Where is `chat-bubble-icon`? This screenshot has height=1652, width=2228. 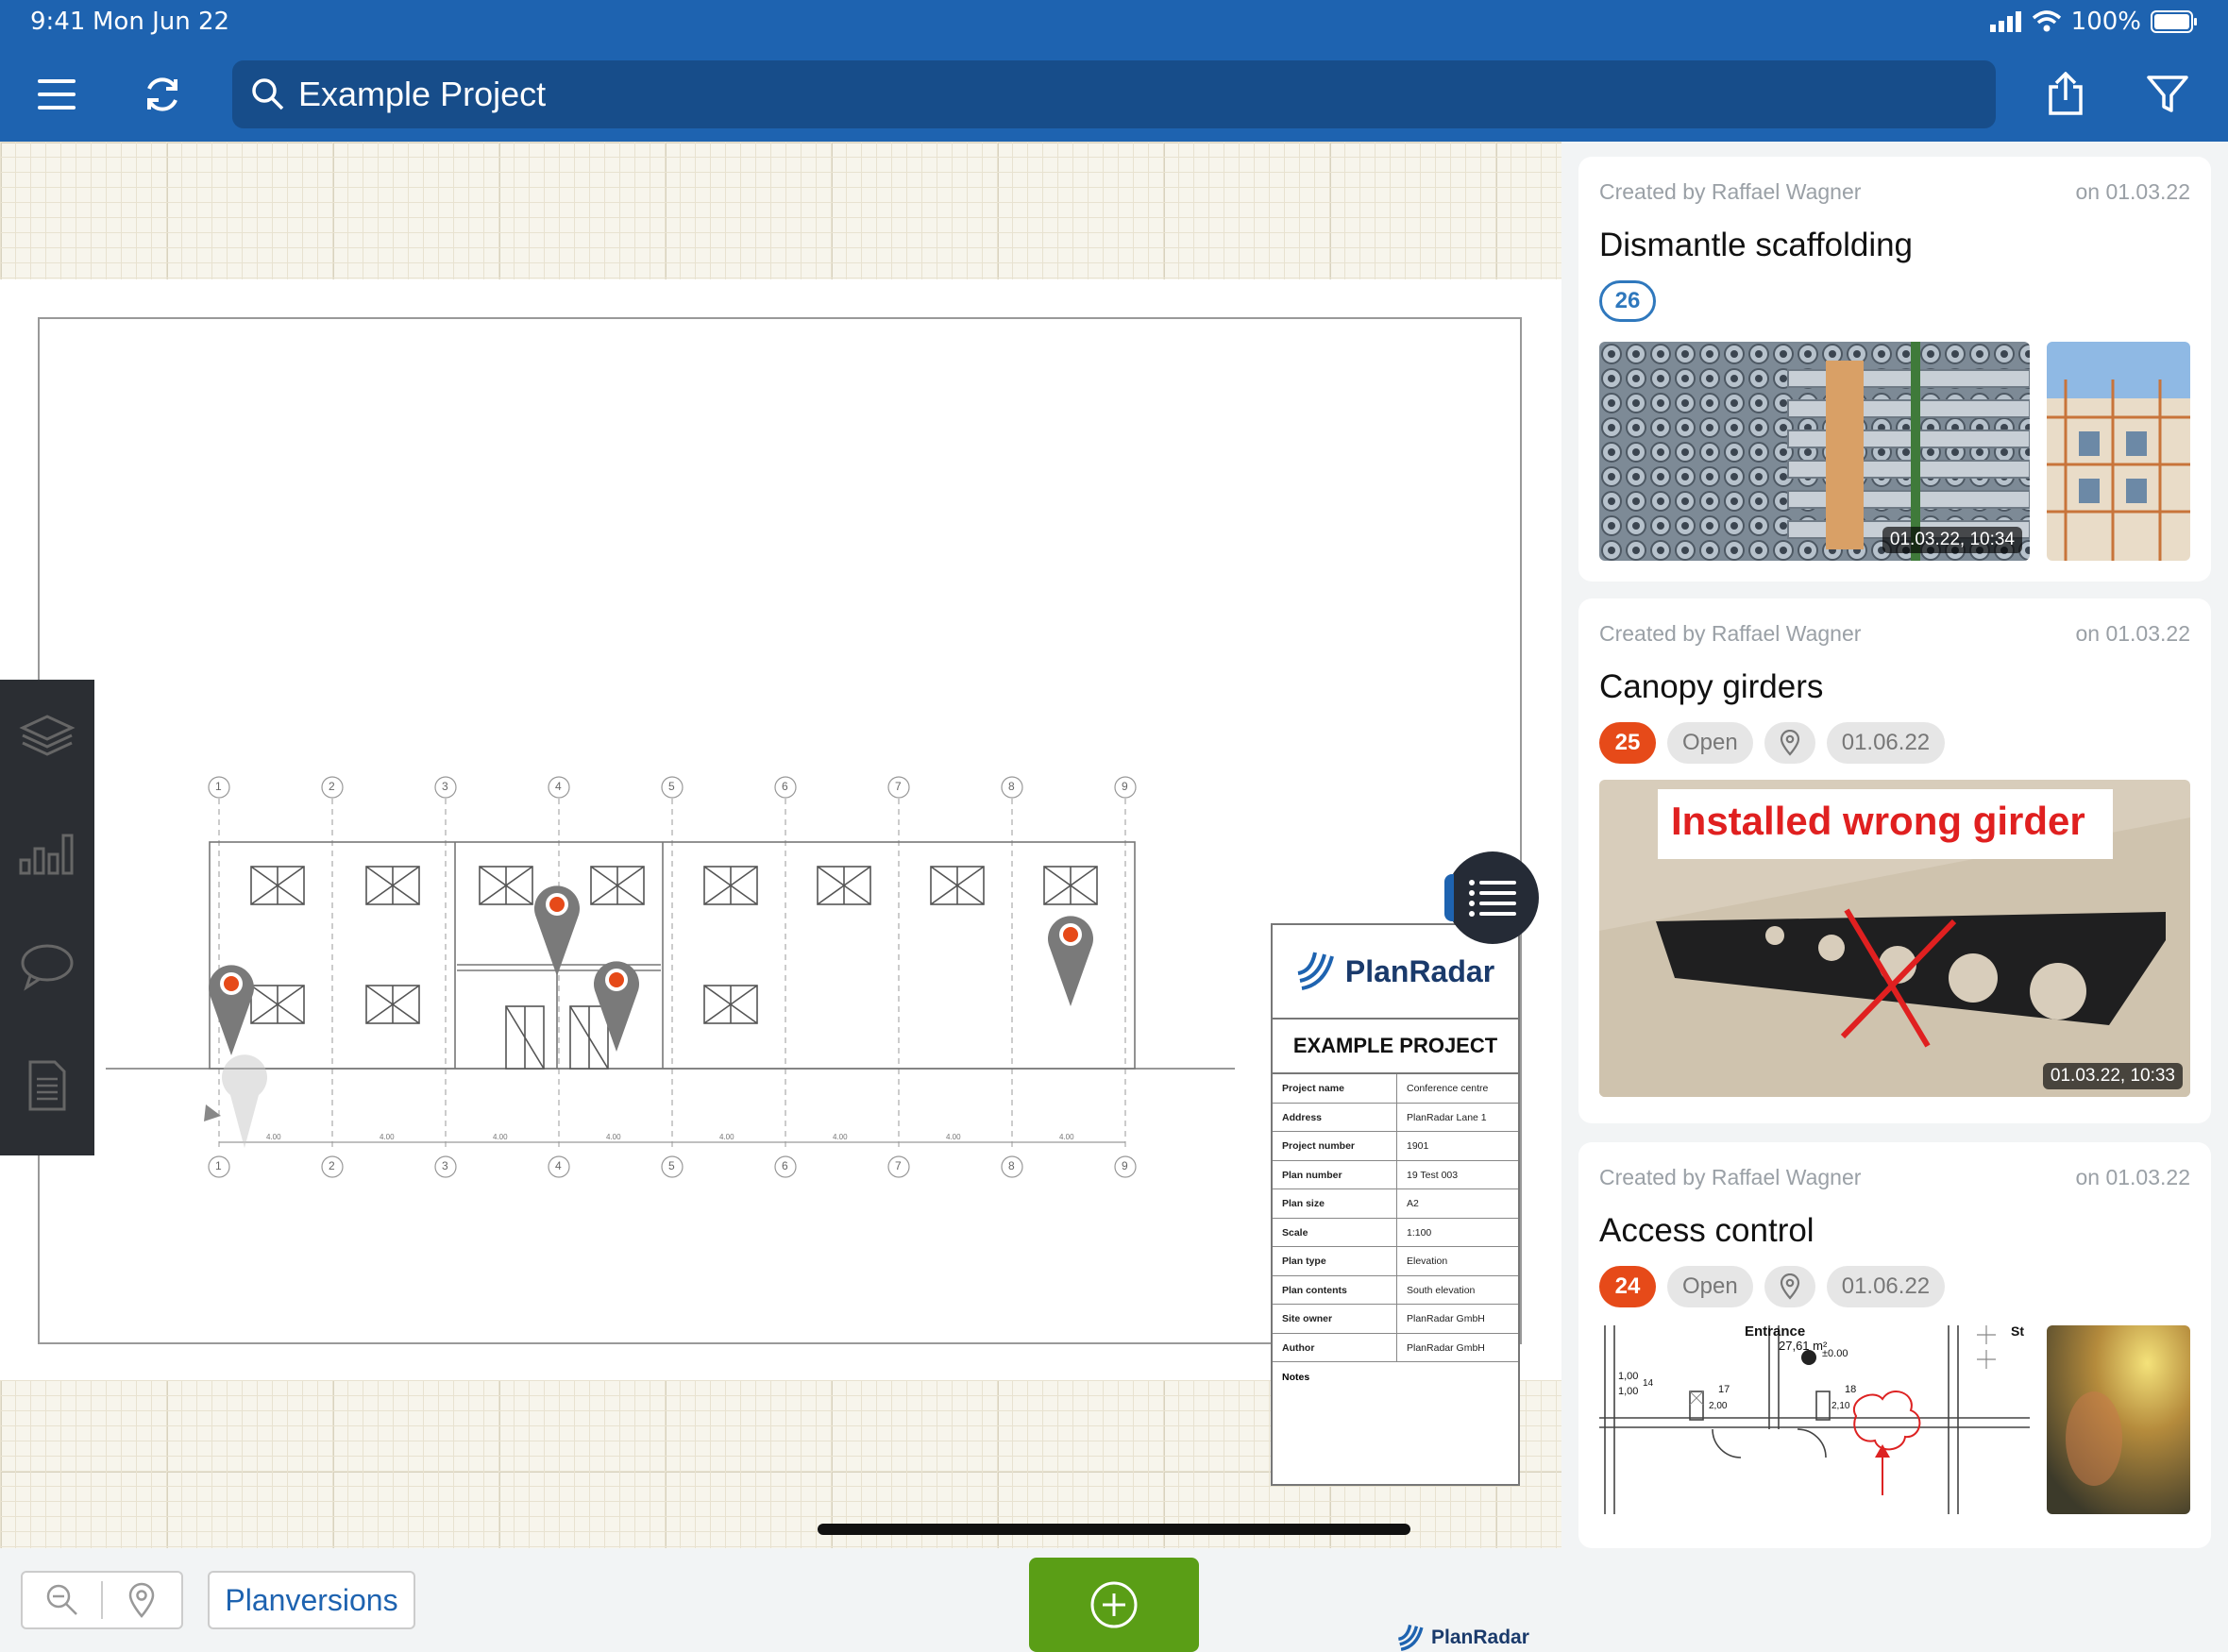
chat-bubble-icon is located at coordinates (47, 967).